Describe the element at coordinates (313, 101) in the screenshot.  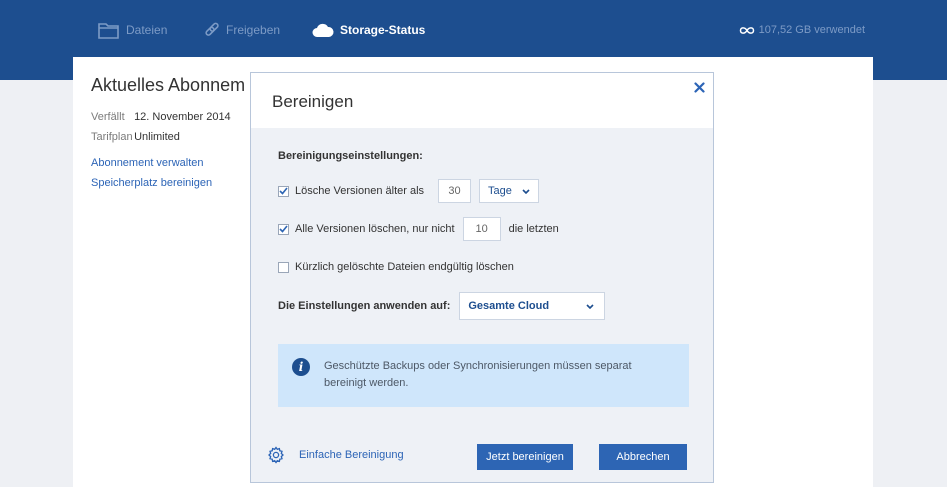
I see `dialog-title: Bereinigen` at that location.